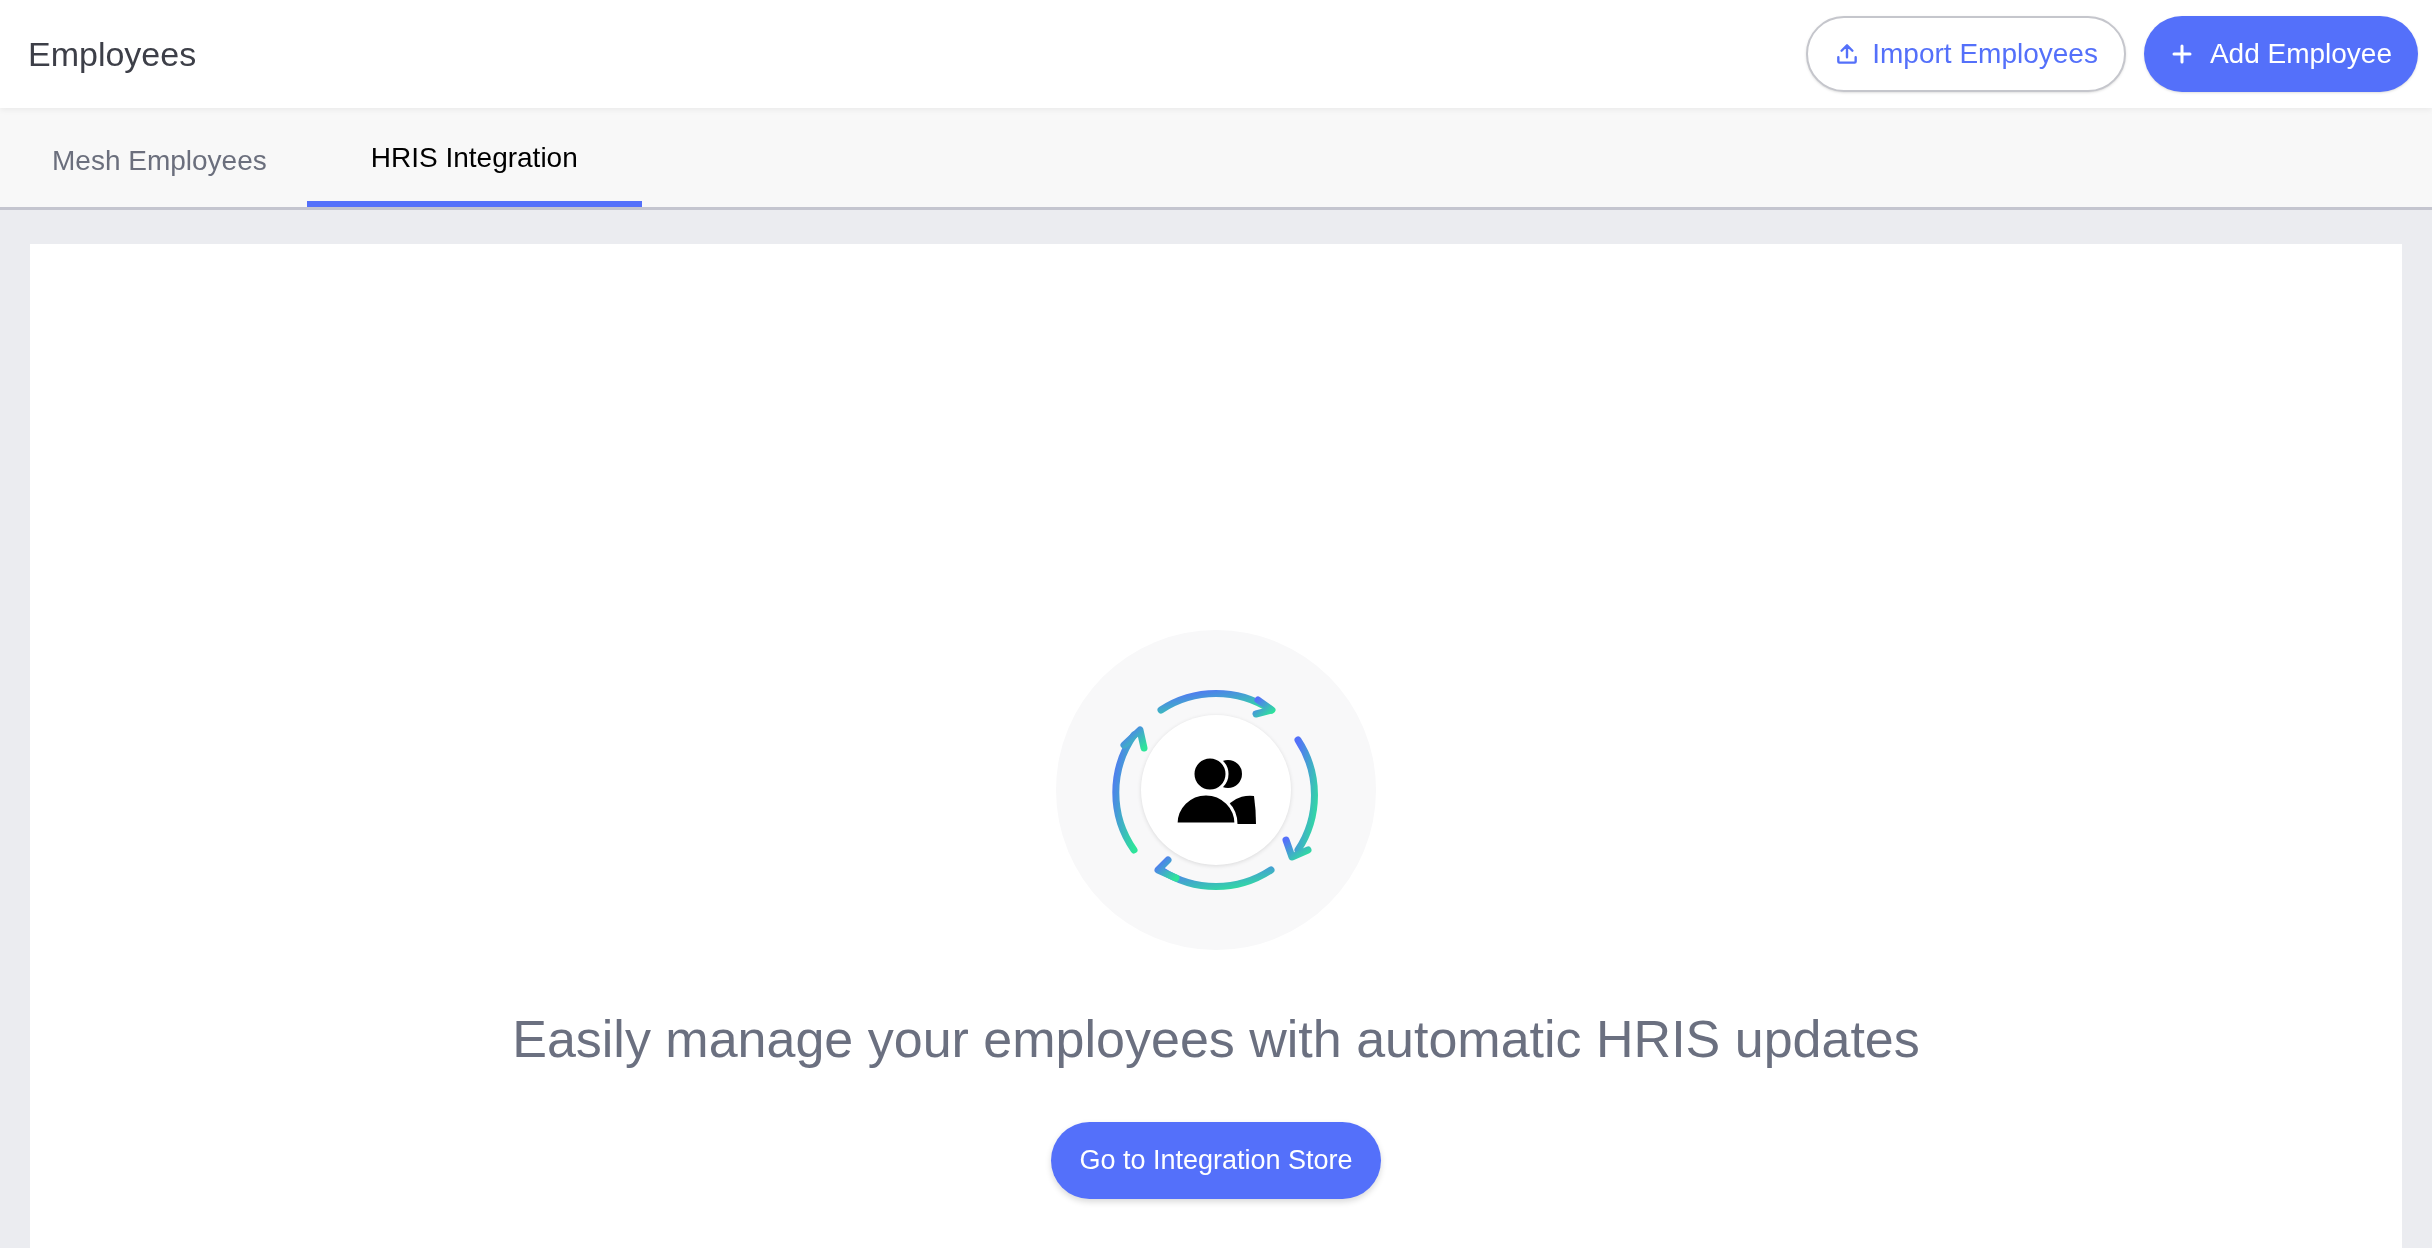  I want to click on empty-state-message: Easily manage your employees with automatic HRIS updates, so click(1216, 1039).